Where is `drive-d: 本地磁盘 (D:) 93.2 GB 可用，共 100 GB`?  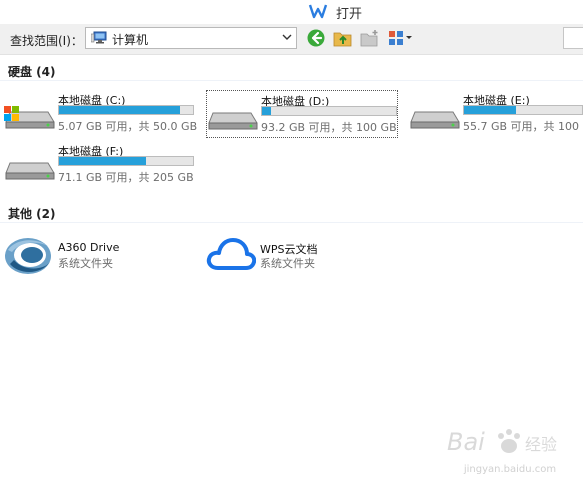 drive-d: 本地磁盘 (D:) 93.2 GB 可用，共 100 GB is located at coordinates (302, 114).